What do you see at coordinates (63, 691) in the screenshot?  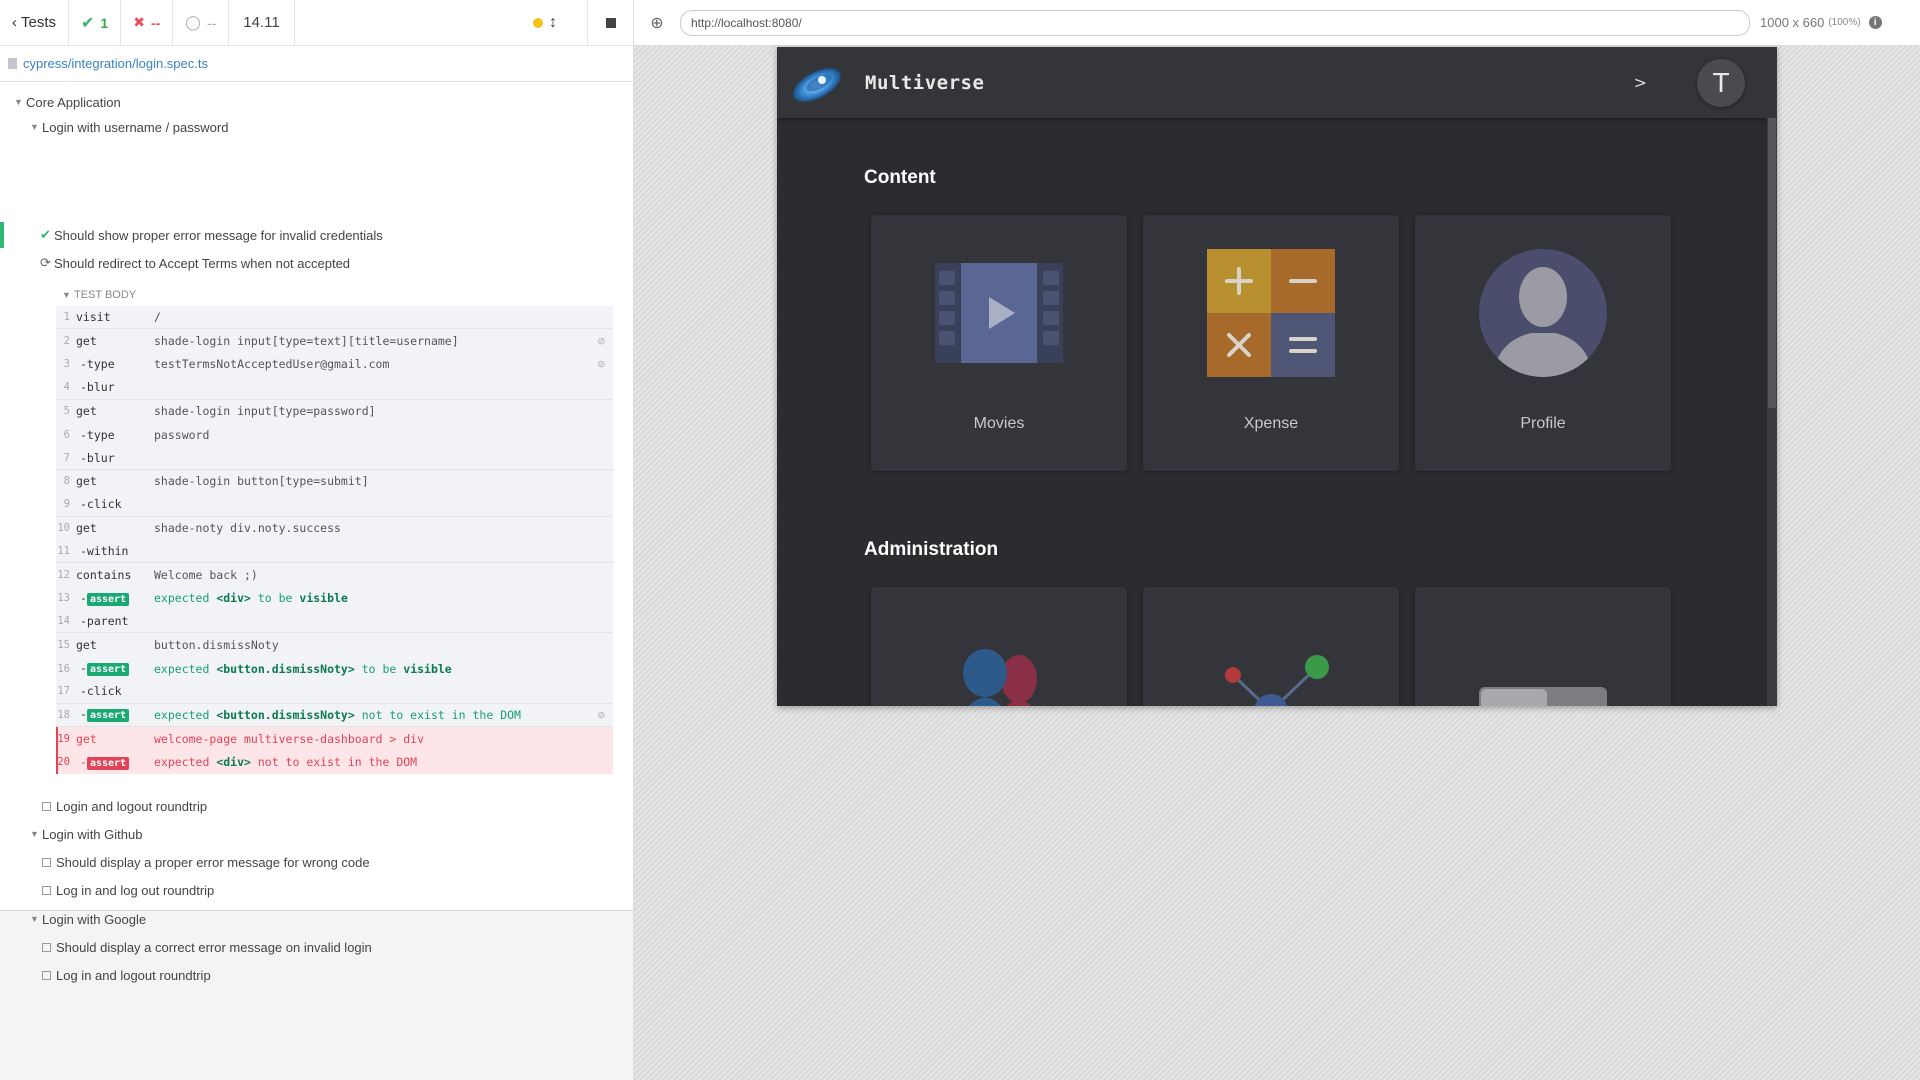 I see `command-number: 17` at bounding box center [63, 691].